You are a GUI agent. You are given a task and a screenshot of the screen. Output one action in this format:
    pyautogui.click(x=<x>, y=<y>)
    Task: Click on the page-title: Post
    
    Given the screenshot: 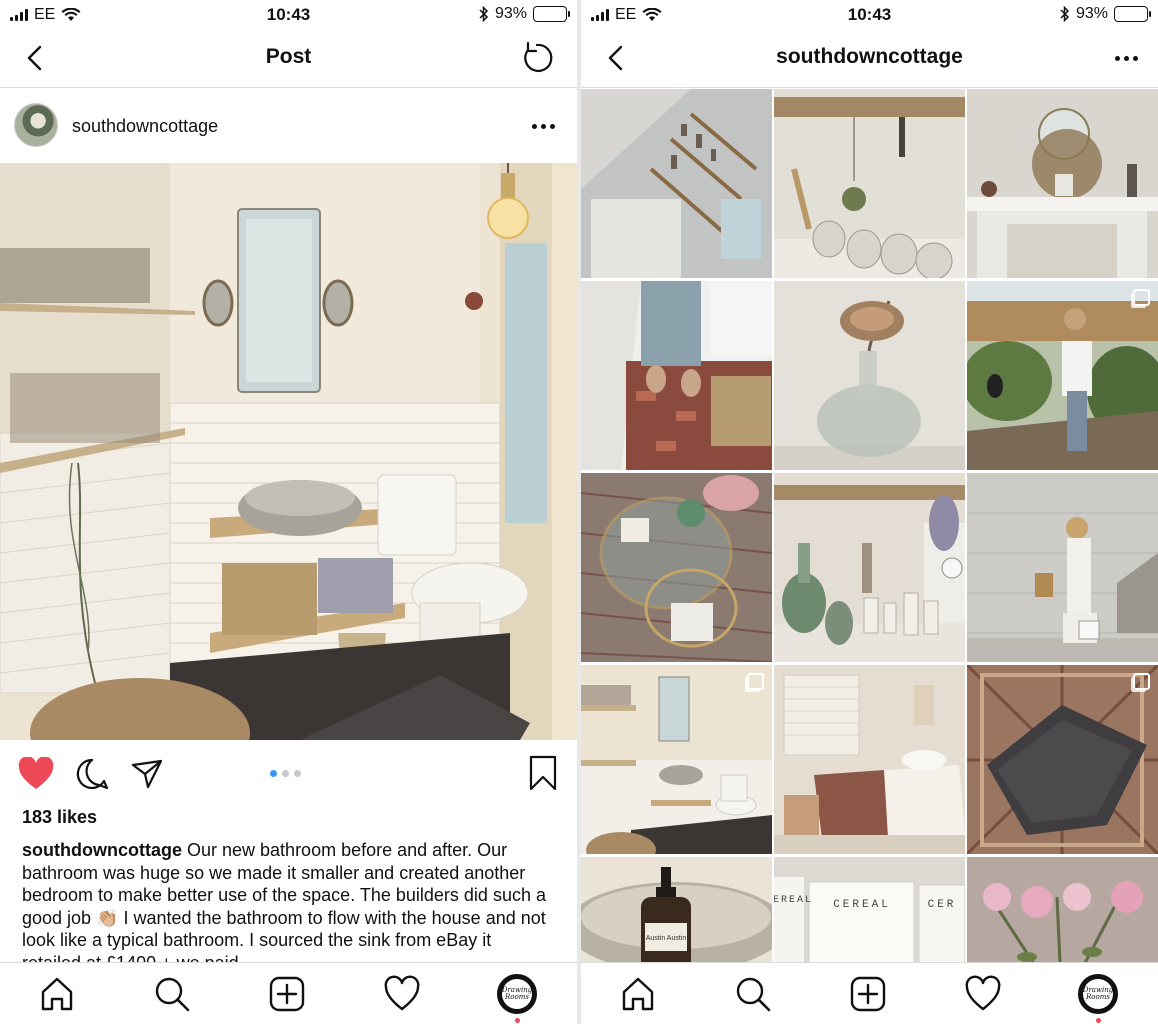 What is the action you would take?
    pyautogui.click(x=288, y=56)
    